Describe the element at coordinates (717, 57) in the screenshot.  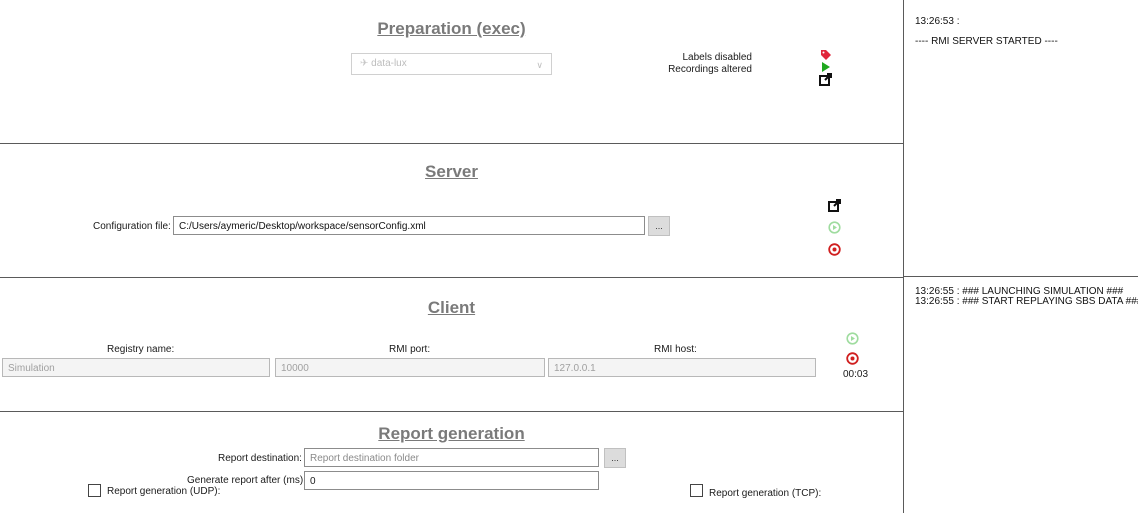
I see `status-labels-text: Labels disabled` at that location.